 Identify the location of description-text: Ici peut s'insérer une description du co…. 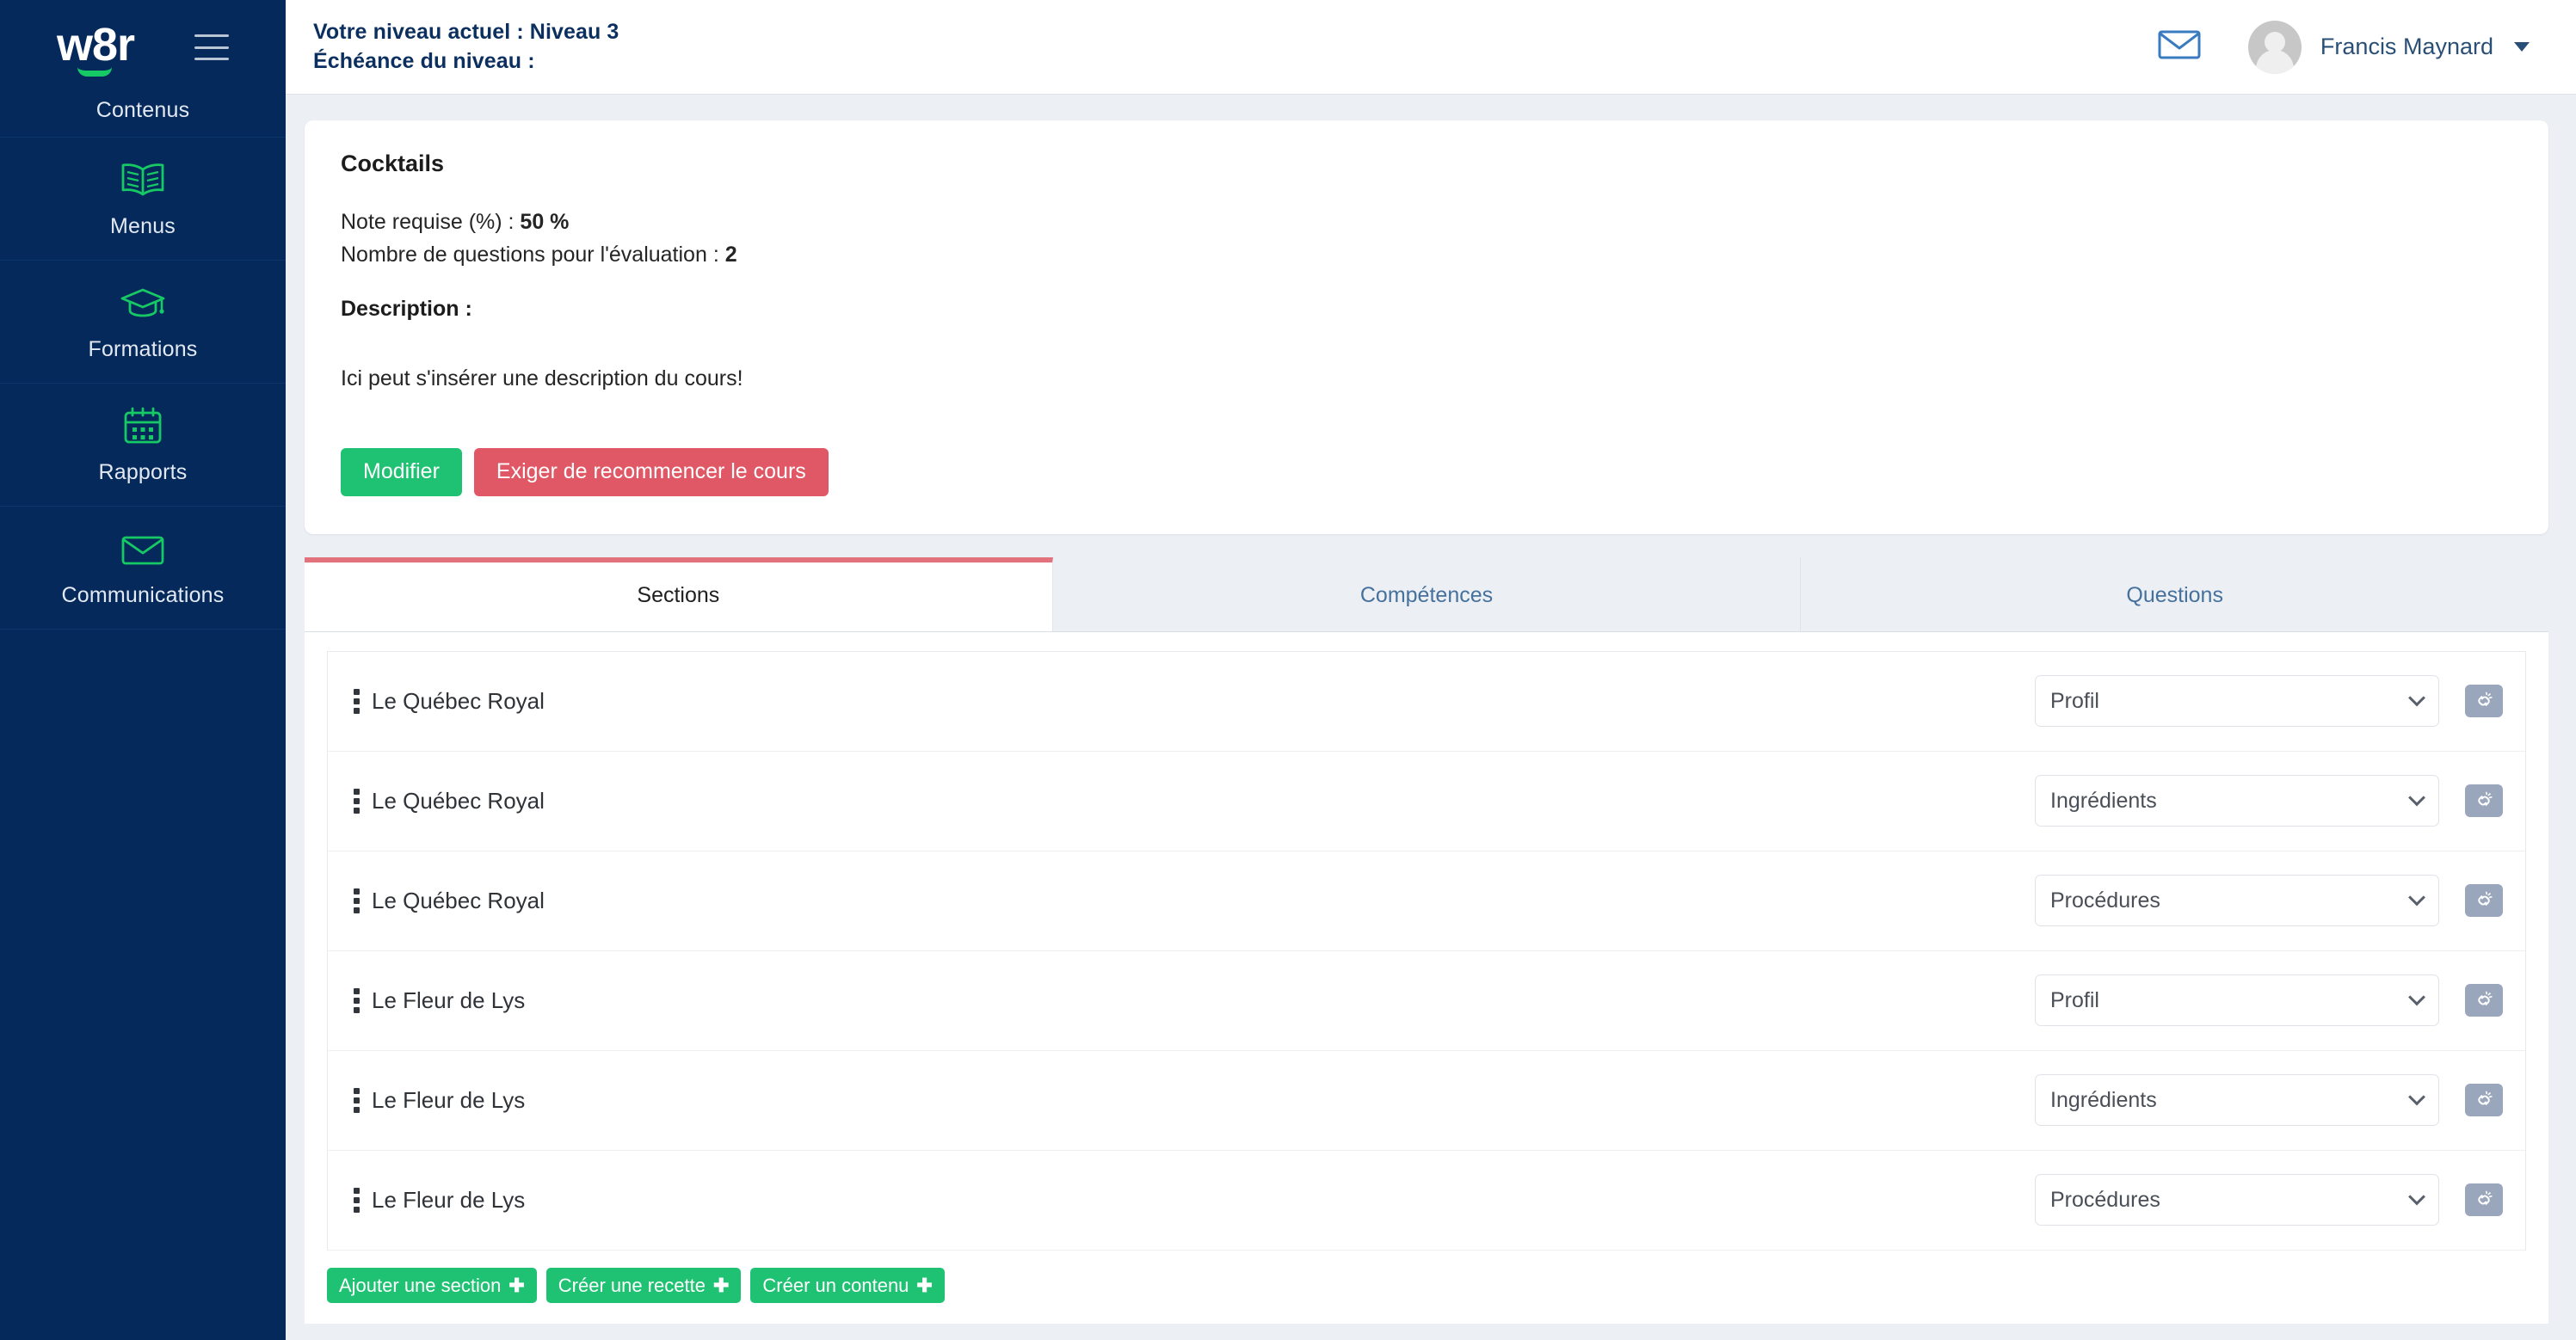
(542, 378).